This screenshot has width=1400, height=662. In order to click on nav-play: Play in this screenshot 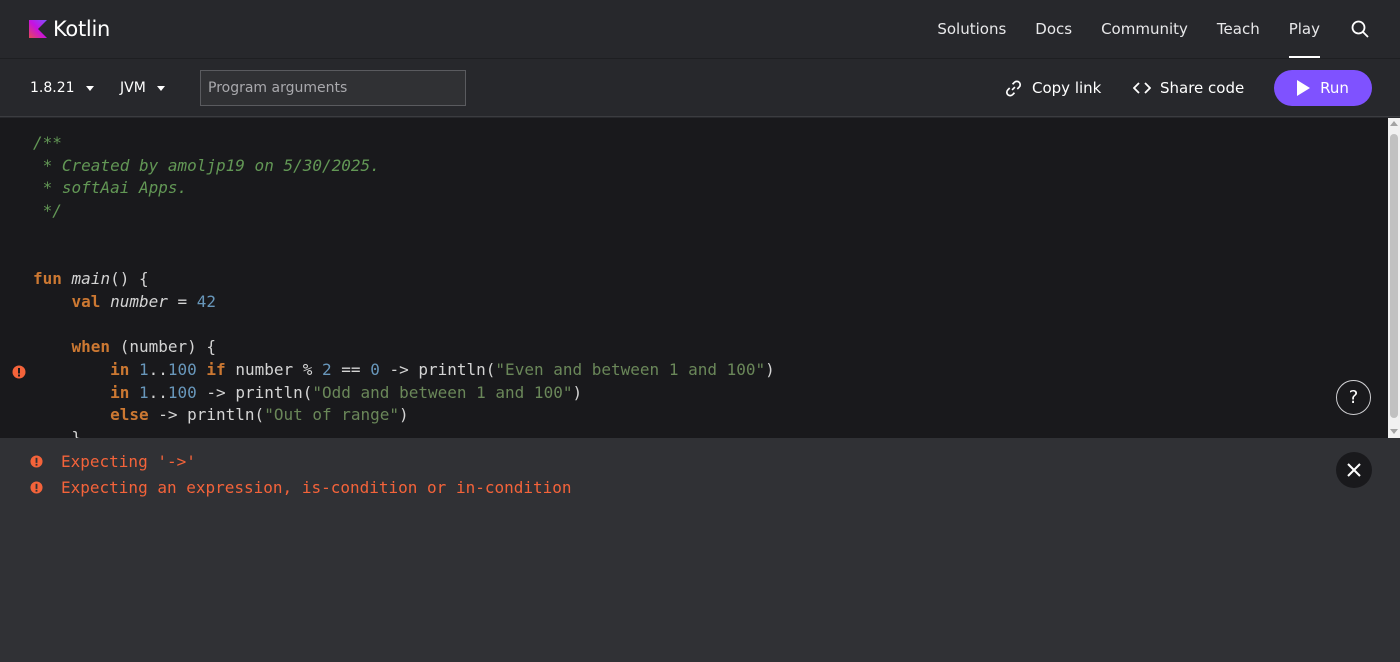, I will do `click(1304, 29)`.